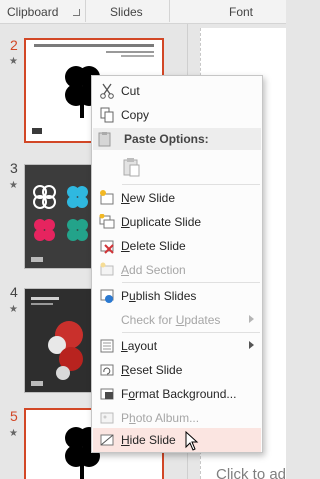  Describe the element at coordinates (251, 472) in the screenshot. I see `title-placeholder: Click to ad` at that location.